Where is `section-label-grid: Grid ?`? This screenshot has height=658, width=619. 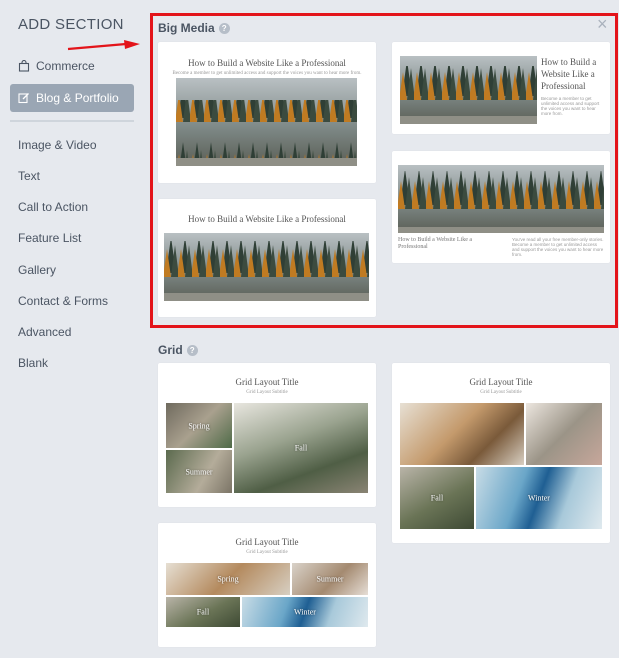 section-label-grid: Grid ? is located at coordinates (178, 350).